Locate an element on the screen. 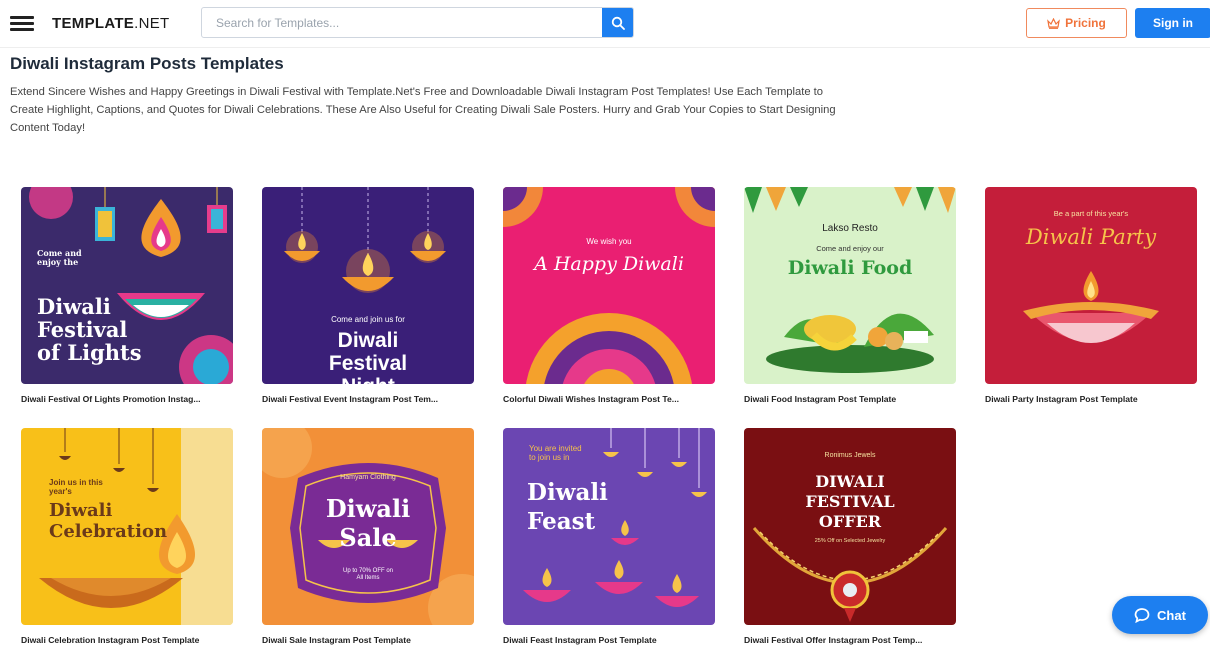  search-box is located at coordinates (417, 22).